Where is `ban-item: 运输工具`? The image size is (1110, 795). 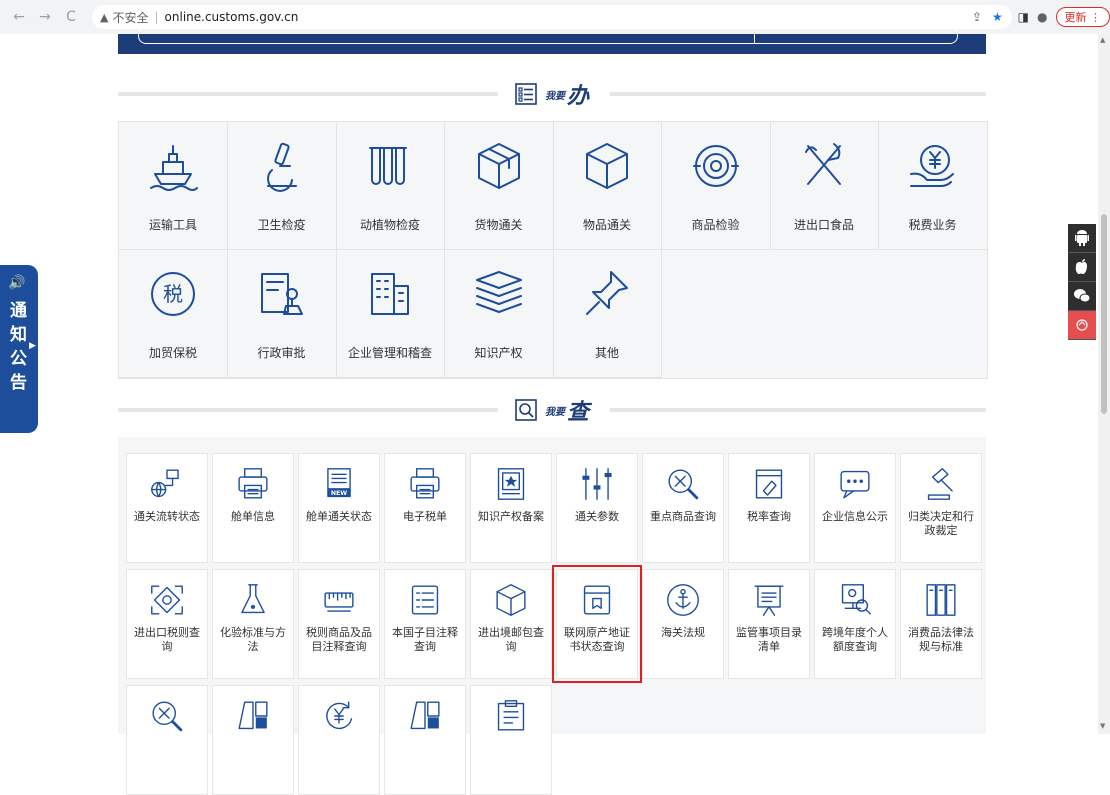 ban-item: 运输工具 is located at coordinates (173, 186).